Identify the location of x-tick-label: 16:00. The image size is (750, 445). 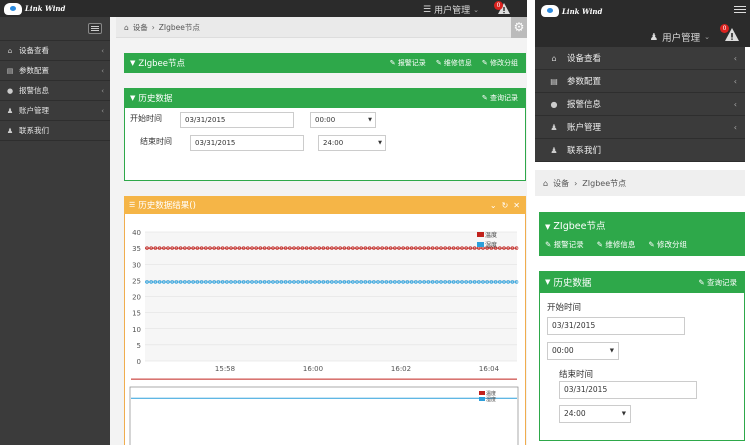
(313, 369).